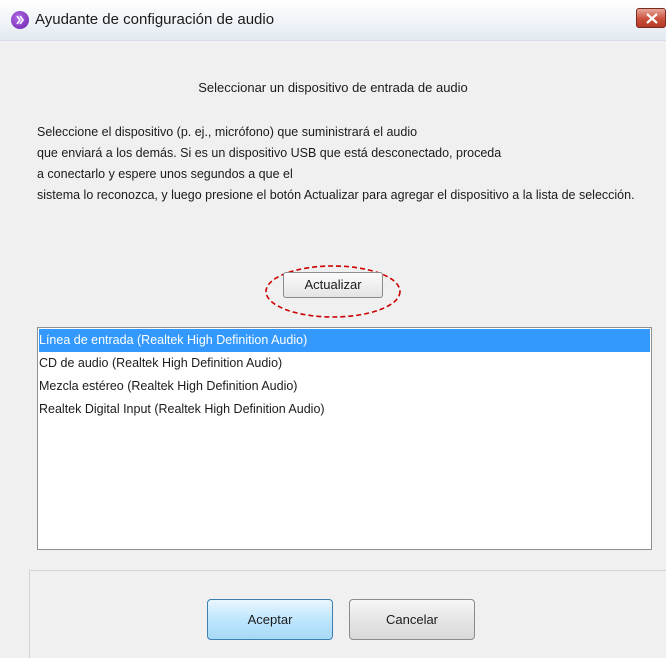 The image size is (666, 658). Describe the element at coordinates (155, 19) in the screenshot. I see `window-title: Ayudante de configuración de audio` at that location.